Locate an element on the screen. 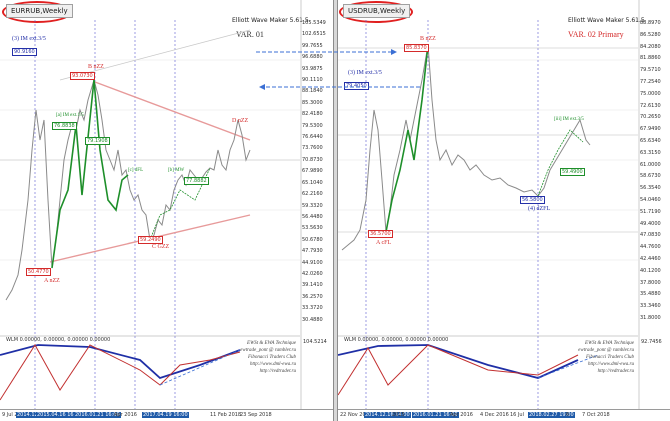 The height and width of the screenshot is (421, 670). price-tick: 99.7655 is located at coordinates (312, 45).